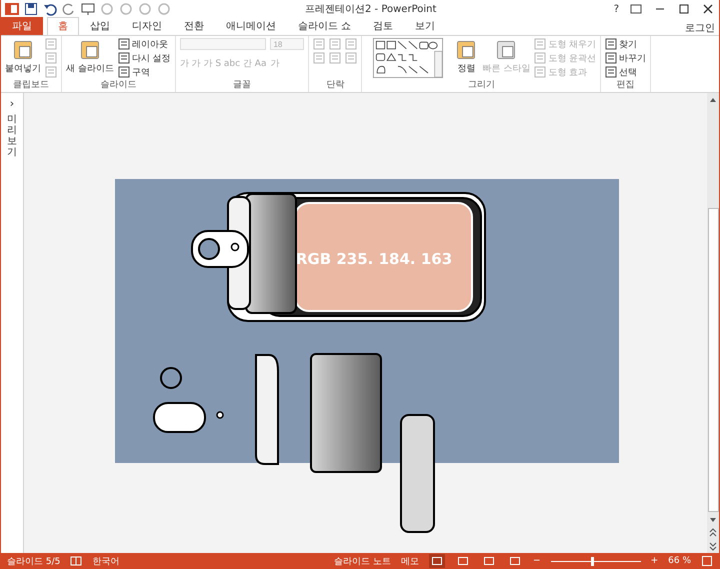 The height and width of the screenshot is (569, 720). What do you see at coordinates (625, 72) in the screenshot?
I see `ribbon-button: 선택` at bounding box center [625, 72].